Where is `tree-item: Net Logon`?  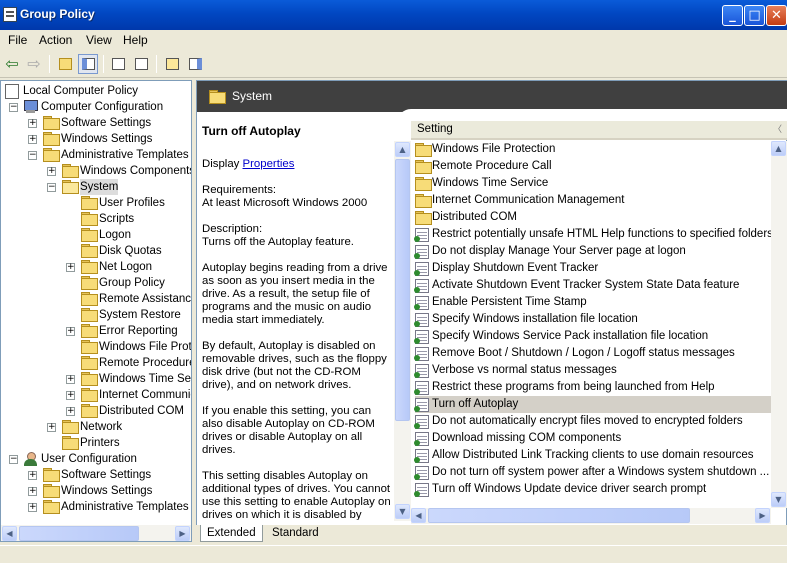 tree-item: Net Logon is located at coordinates (136, 267).